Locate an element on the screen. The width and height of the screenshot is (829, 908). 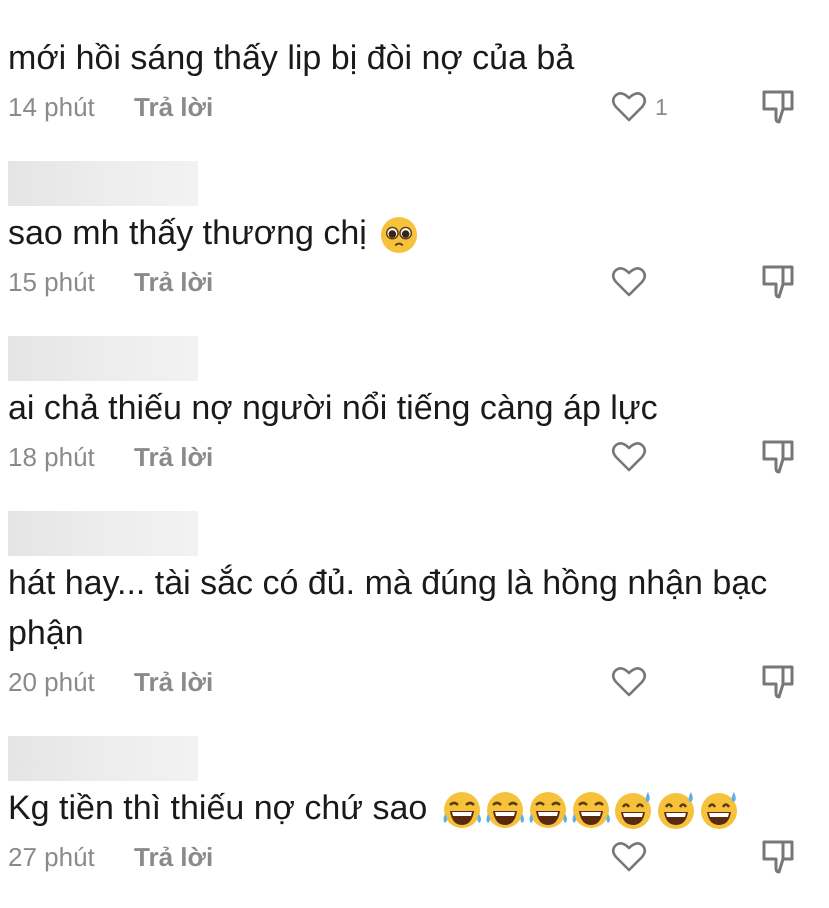
comment-text: Kg tiền thì thiếu nợ chứ sao is located at coordinates (218, 808).